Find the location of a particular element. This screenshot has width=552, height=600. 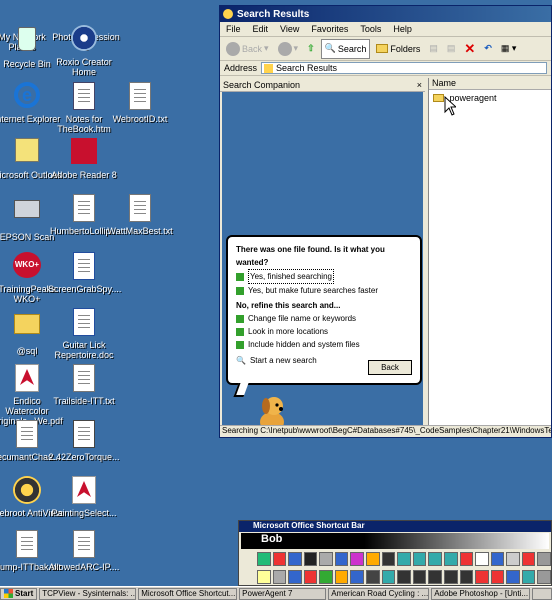

desktop-icon: Adobe Reader 8 is located at coordinates (84, 159).